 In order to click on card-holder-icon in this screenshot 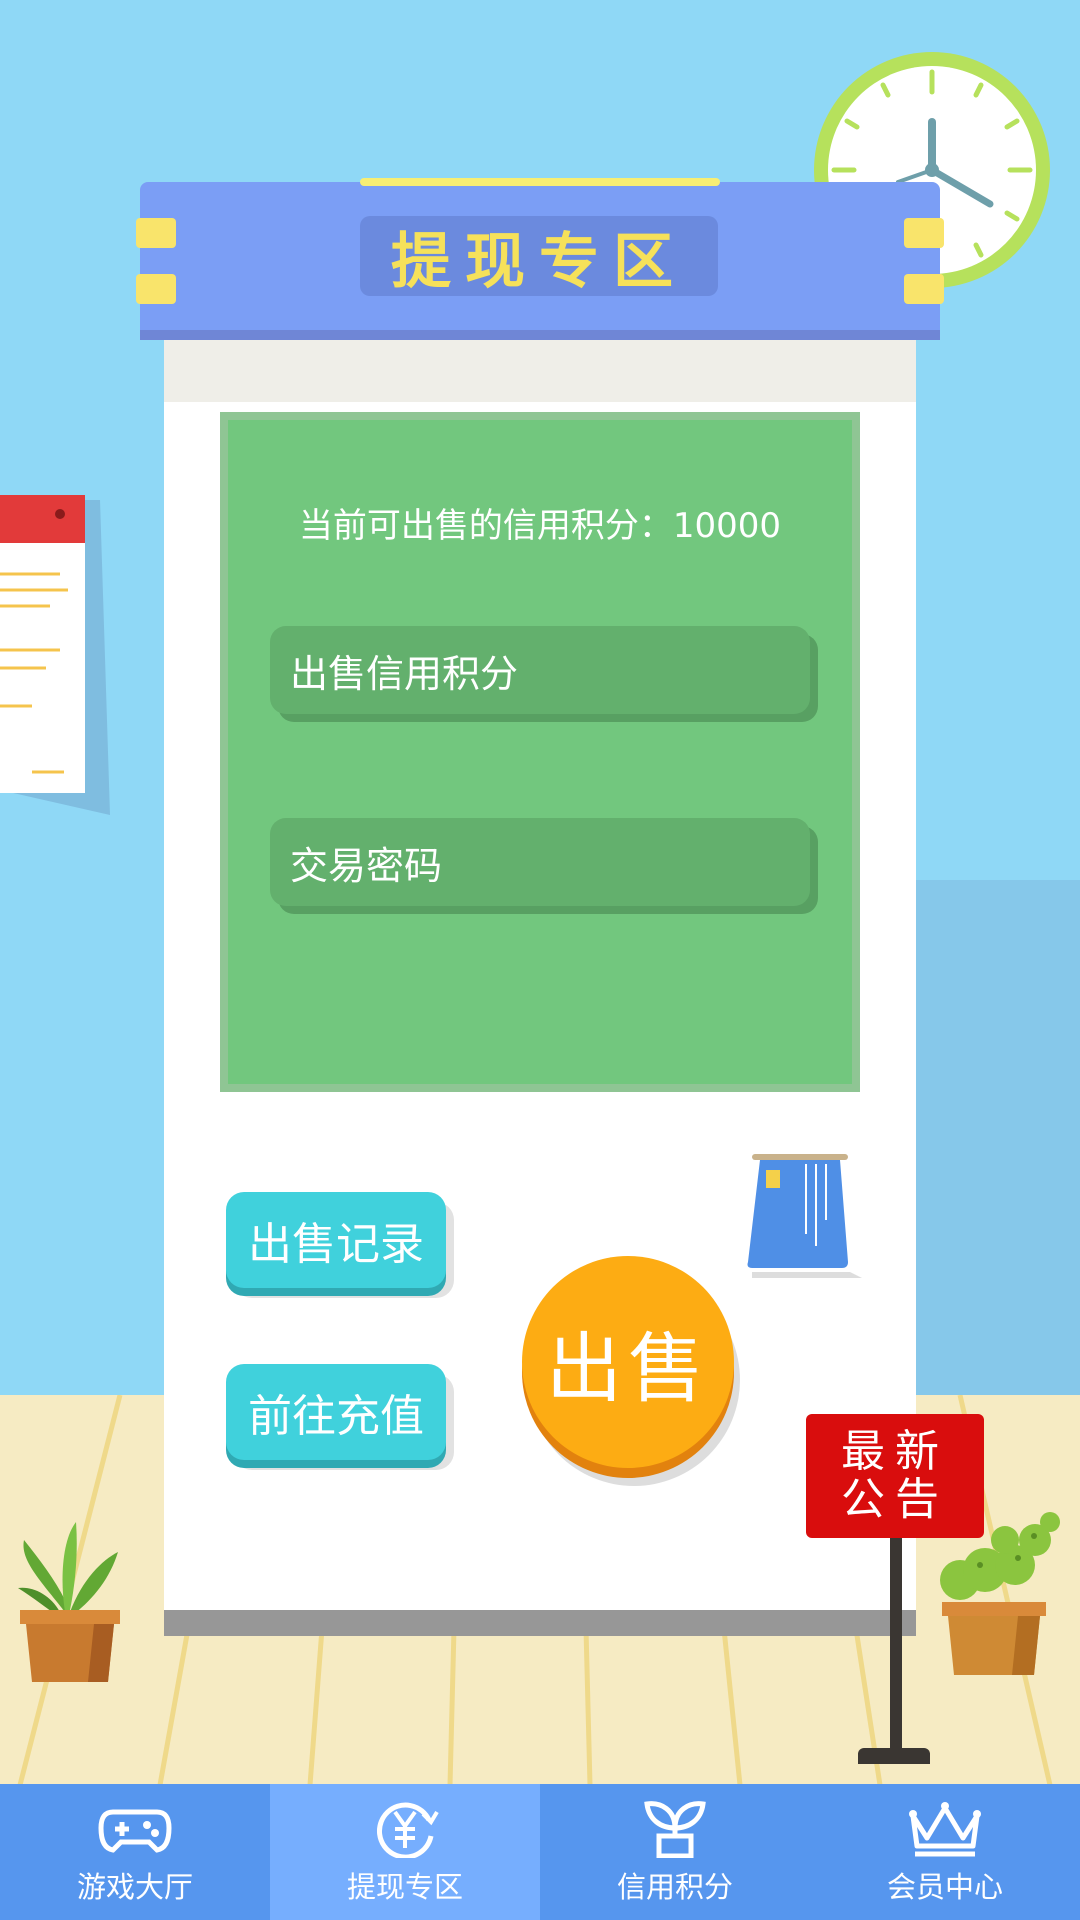, I will do `click(804, 1216)`.